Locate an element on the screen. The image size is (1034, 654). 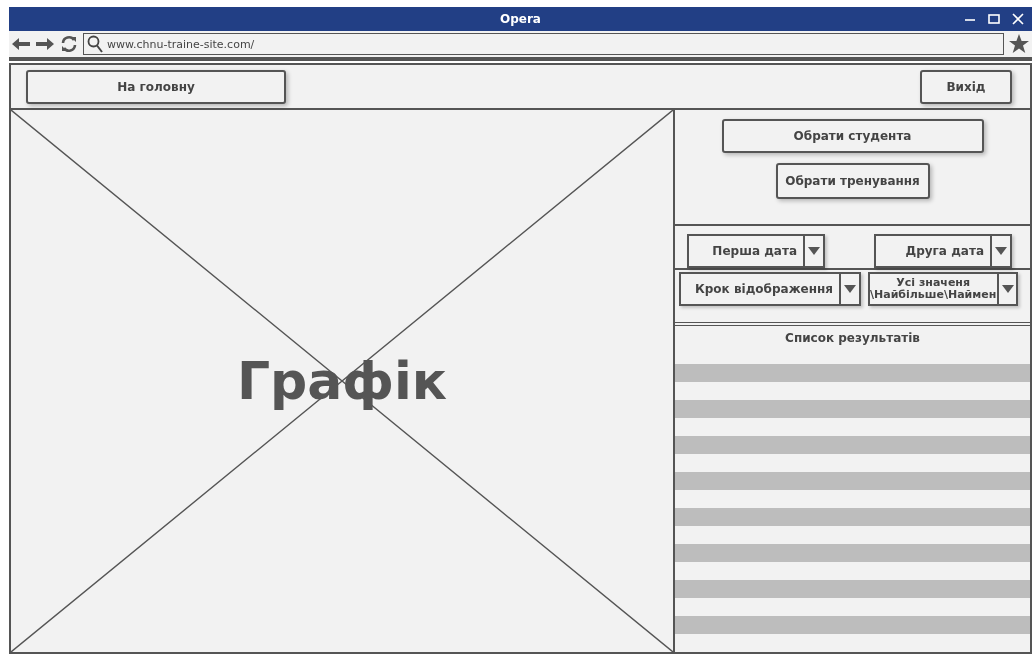
maximize-icon is located at coordinates (994, 19).